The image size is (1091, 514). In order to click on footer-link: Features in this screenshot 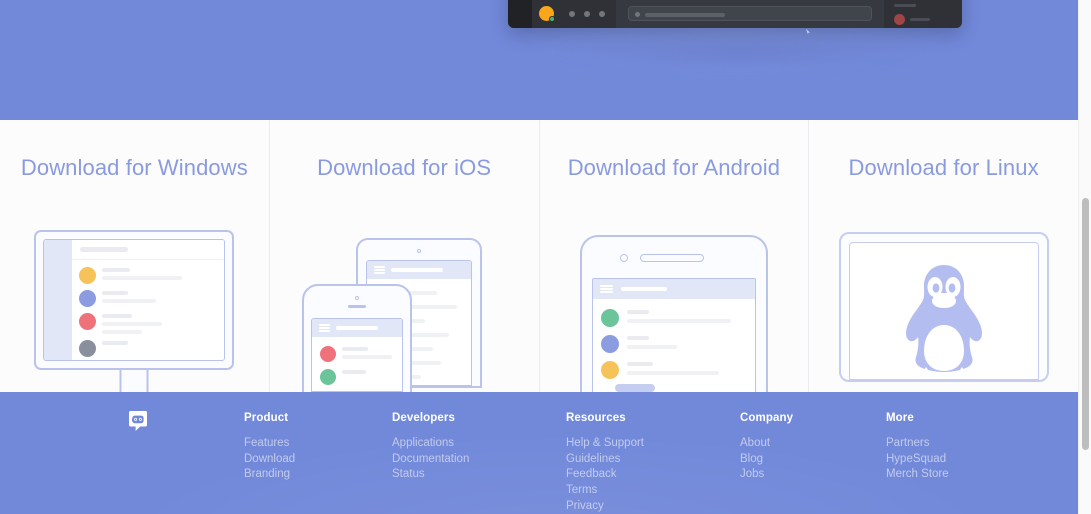, I will do `click(269, 444)`.